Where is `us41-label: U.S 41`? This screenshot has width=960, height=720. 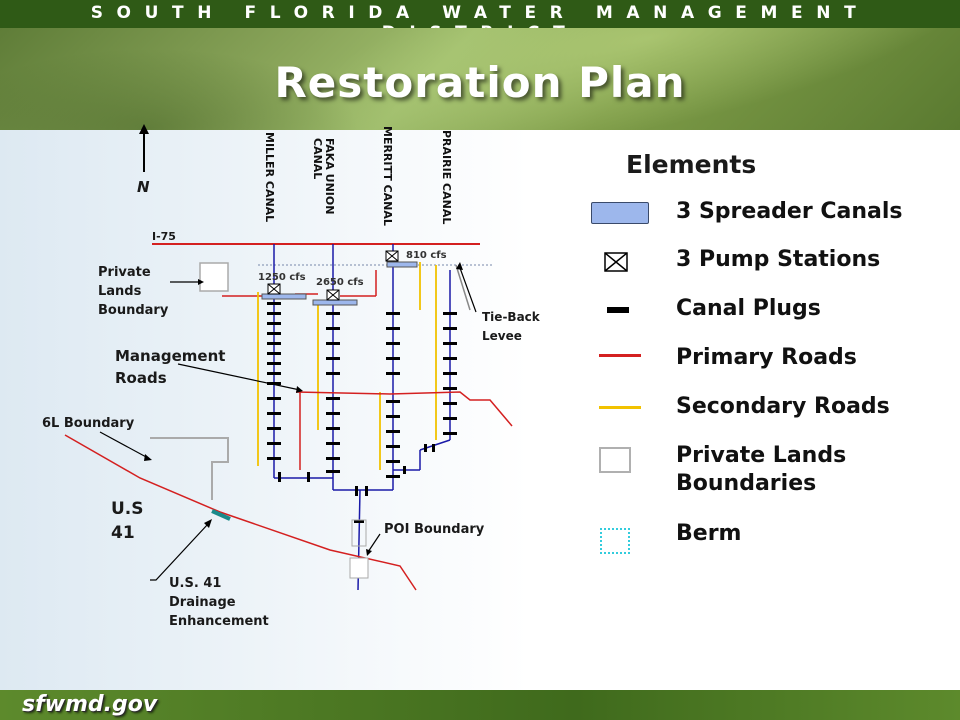 us41-label: U.S 41 is located at coordinates (127, 521).